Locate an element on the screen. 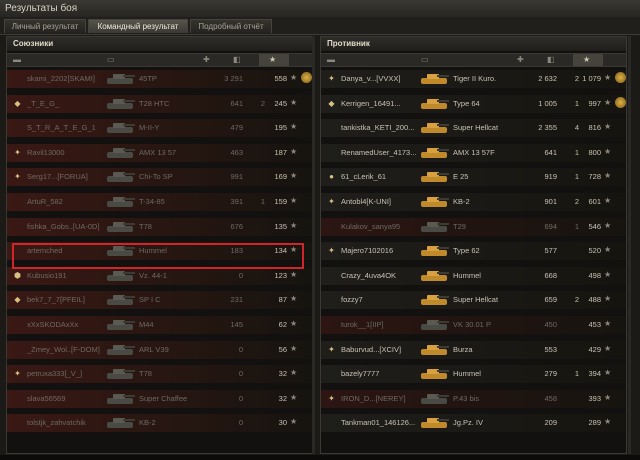 The width and height of the screenshot is (640, 460). player-row: _Zmey_Wol..[F-DOM] ARL V39 0 56 ★ is located at coordinates (159, 350).